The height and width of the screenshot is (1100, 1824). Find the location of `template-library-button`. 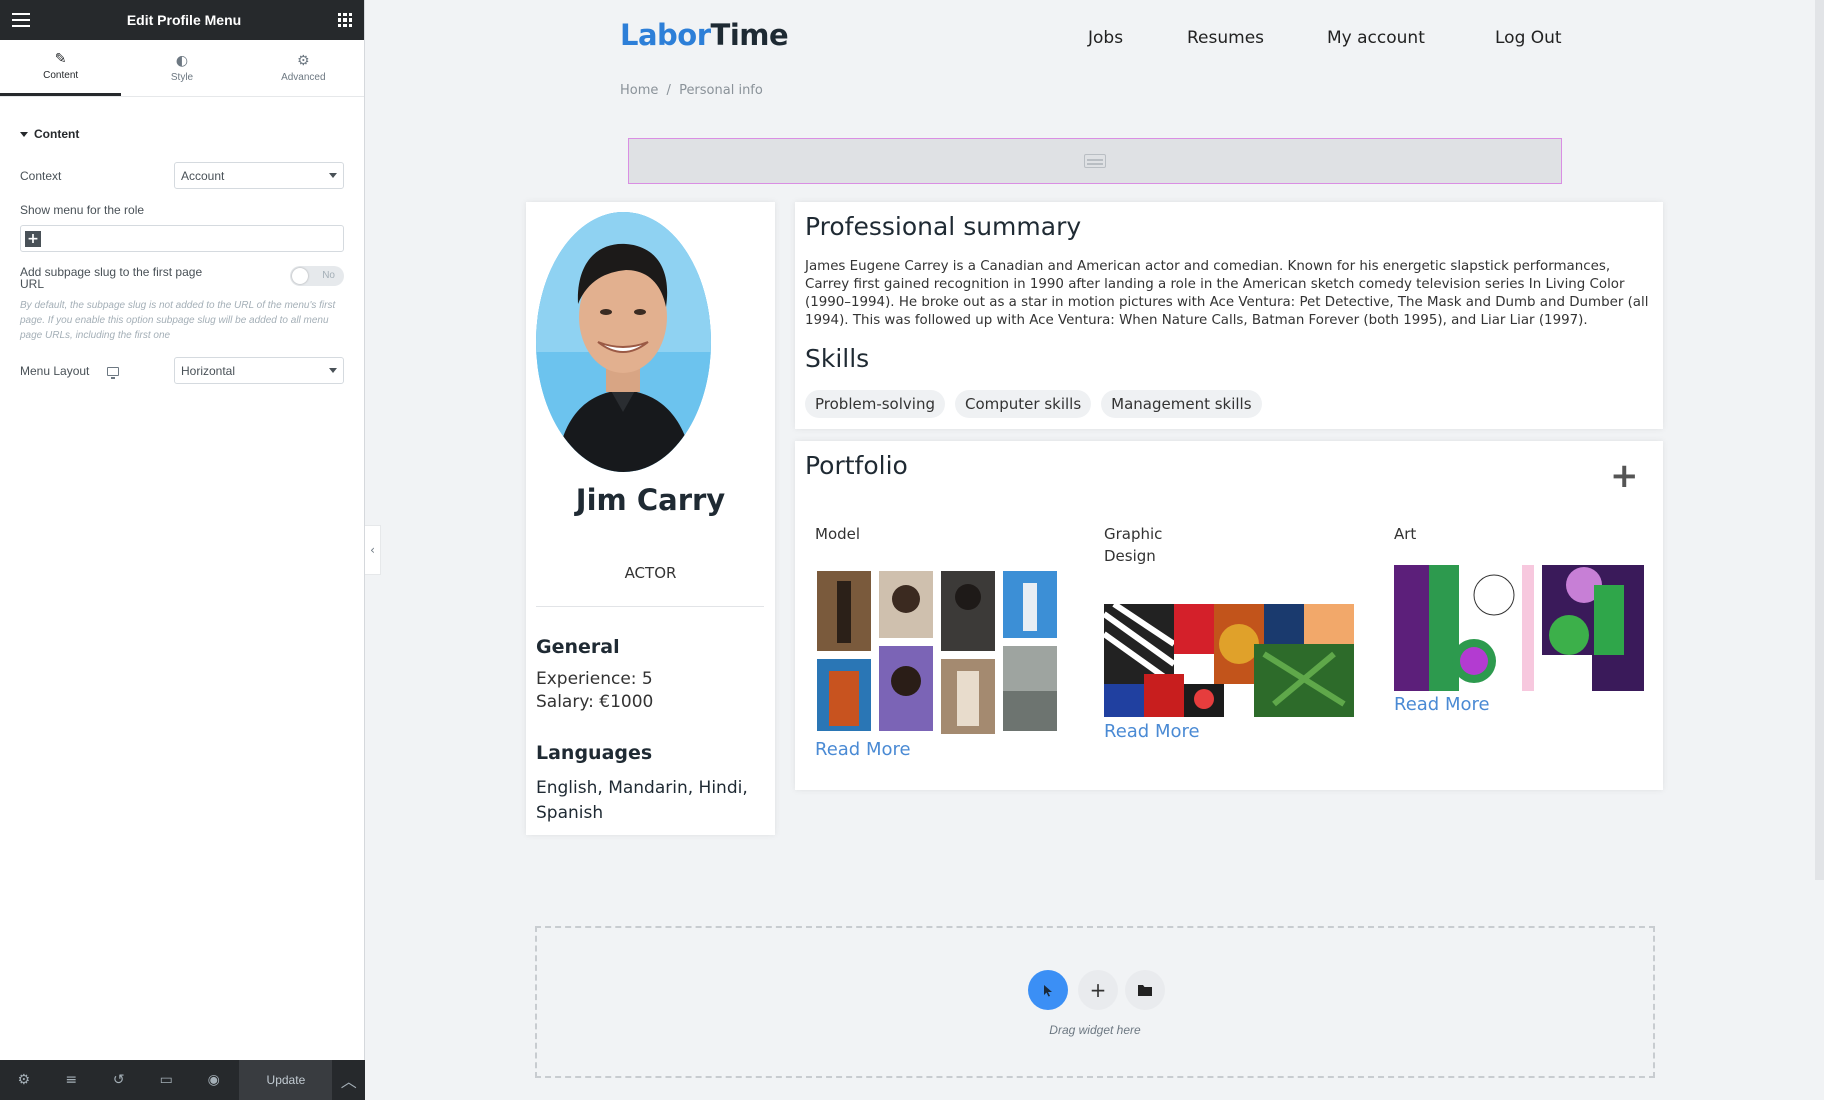

template-library-button is located at coordinates (1145, 990).